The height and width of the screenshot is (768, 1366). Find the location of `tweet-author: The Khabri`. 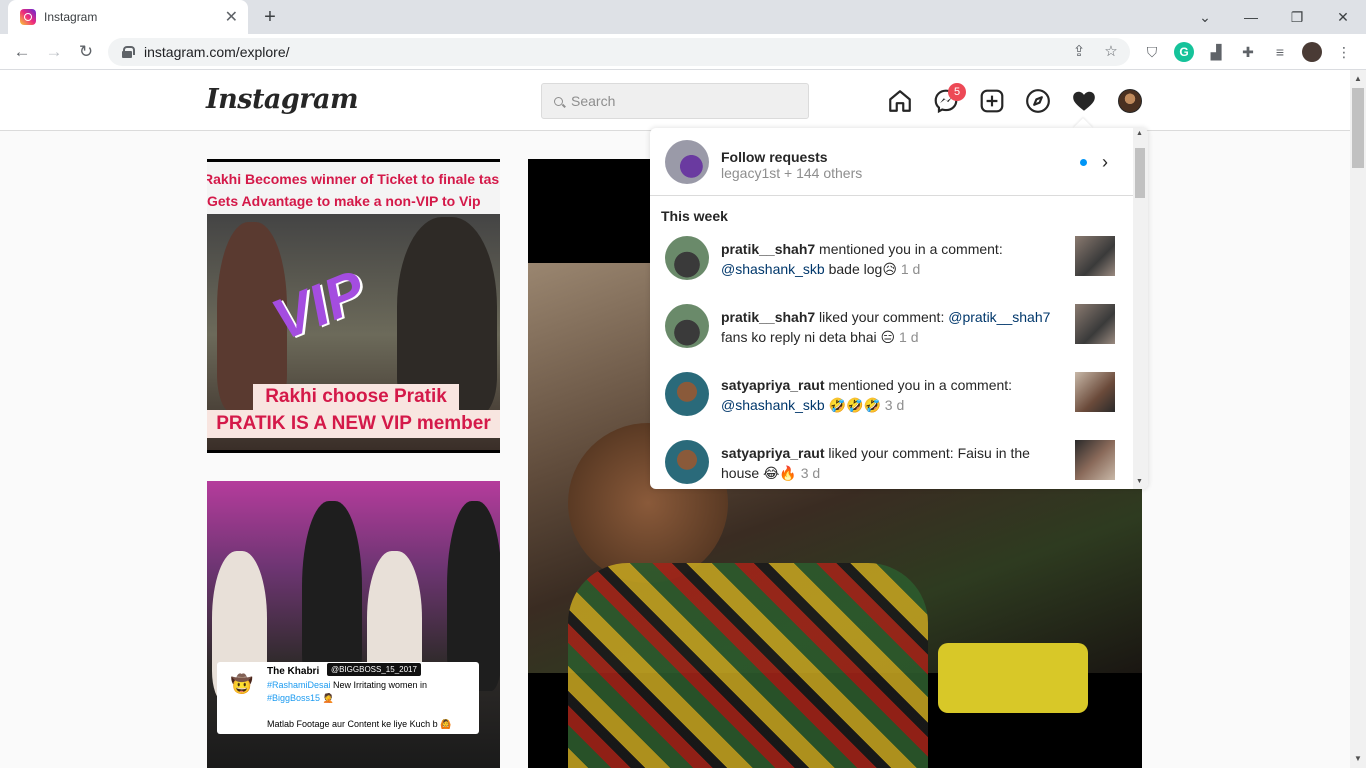

tweet-author: The Khabri is located at coordinates (293, 671).